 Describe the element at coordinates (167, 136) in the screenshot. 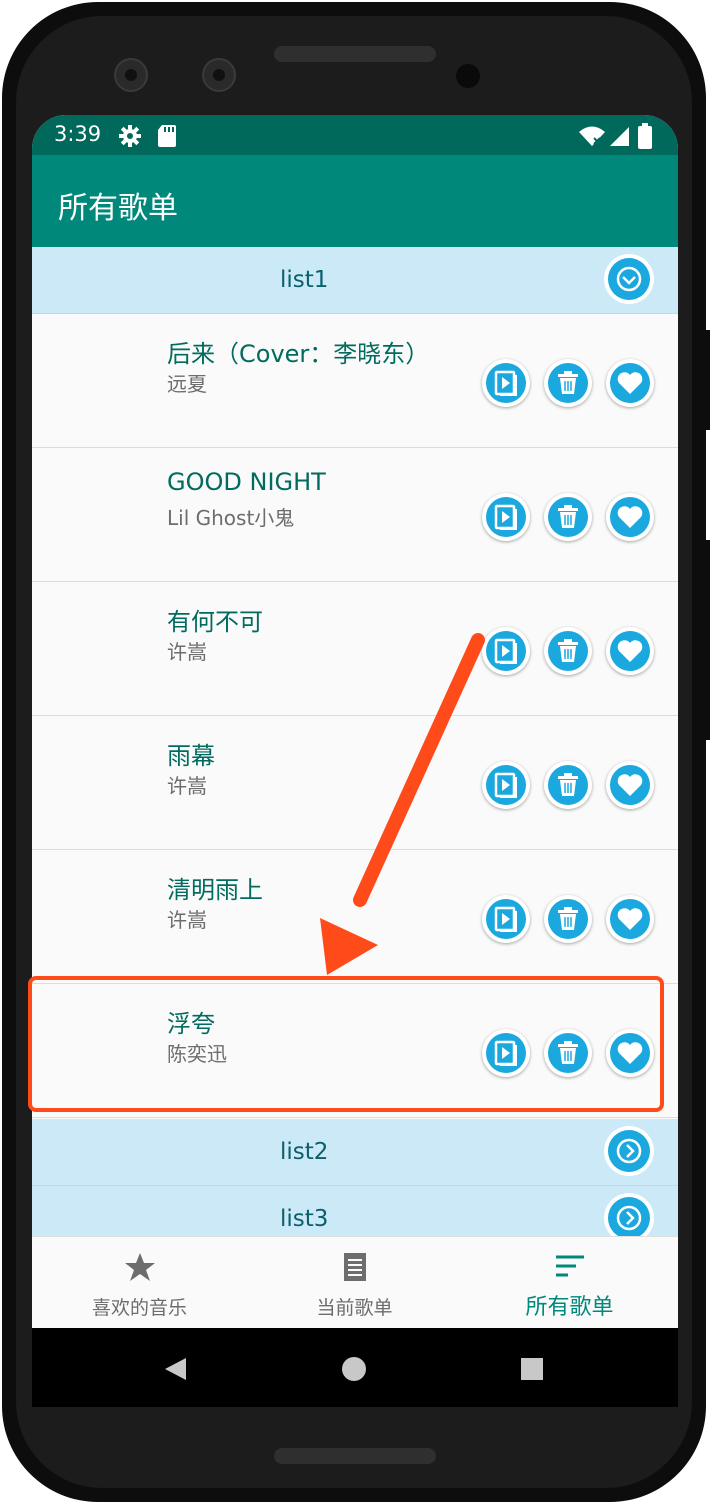

I see `sd-card-icon` at that location.